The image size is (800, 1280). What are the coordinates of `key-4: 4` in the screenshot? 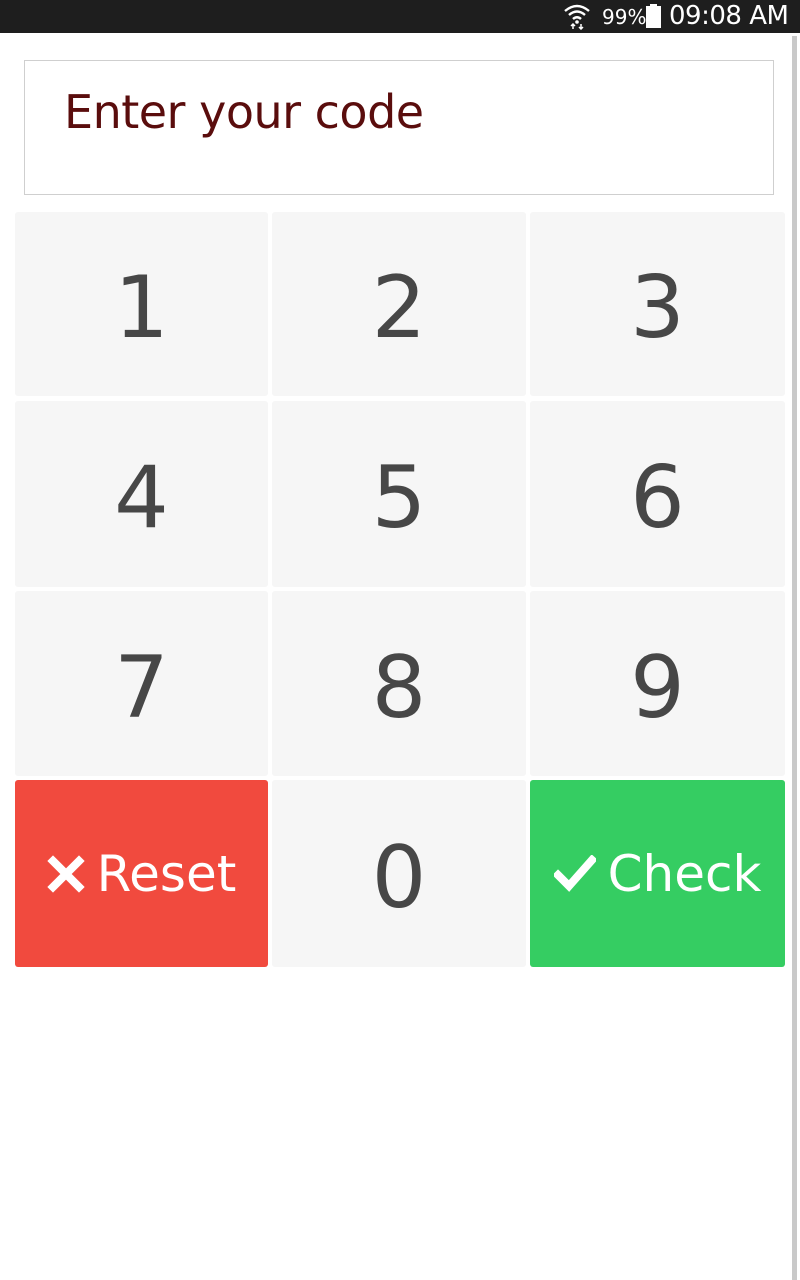 It's located at (141, 494).